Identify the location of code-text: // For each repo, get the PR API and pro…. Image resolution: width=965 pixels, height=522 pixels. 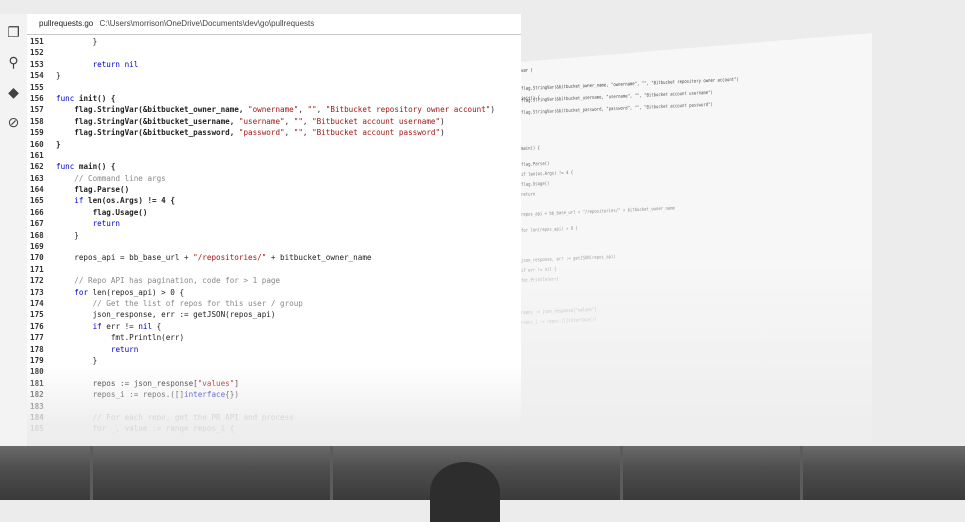
(175, 417).